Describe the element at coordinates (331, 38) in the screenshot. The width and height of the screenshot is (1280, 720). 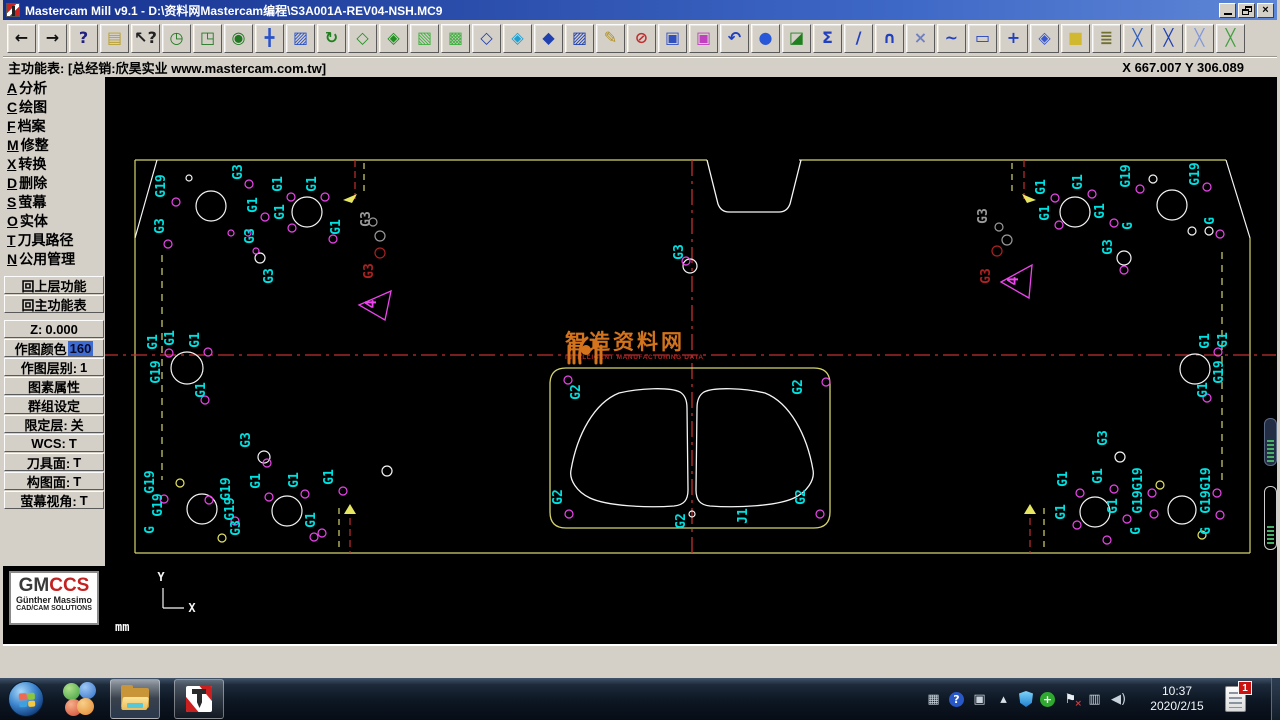
I see `rotate-view-button: ↻` at that location.